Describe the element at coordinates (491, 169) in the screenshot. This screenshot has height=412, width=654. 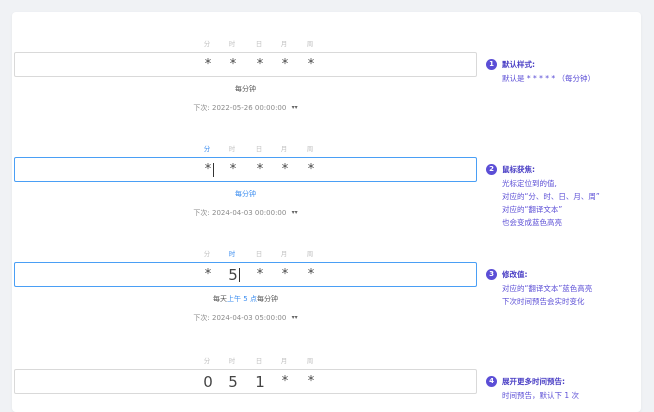
I see `step-badge: 2` at that location.